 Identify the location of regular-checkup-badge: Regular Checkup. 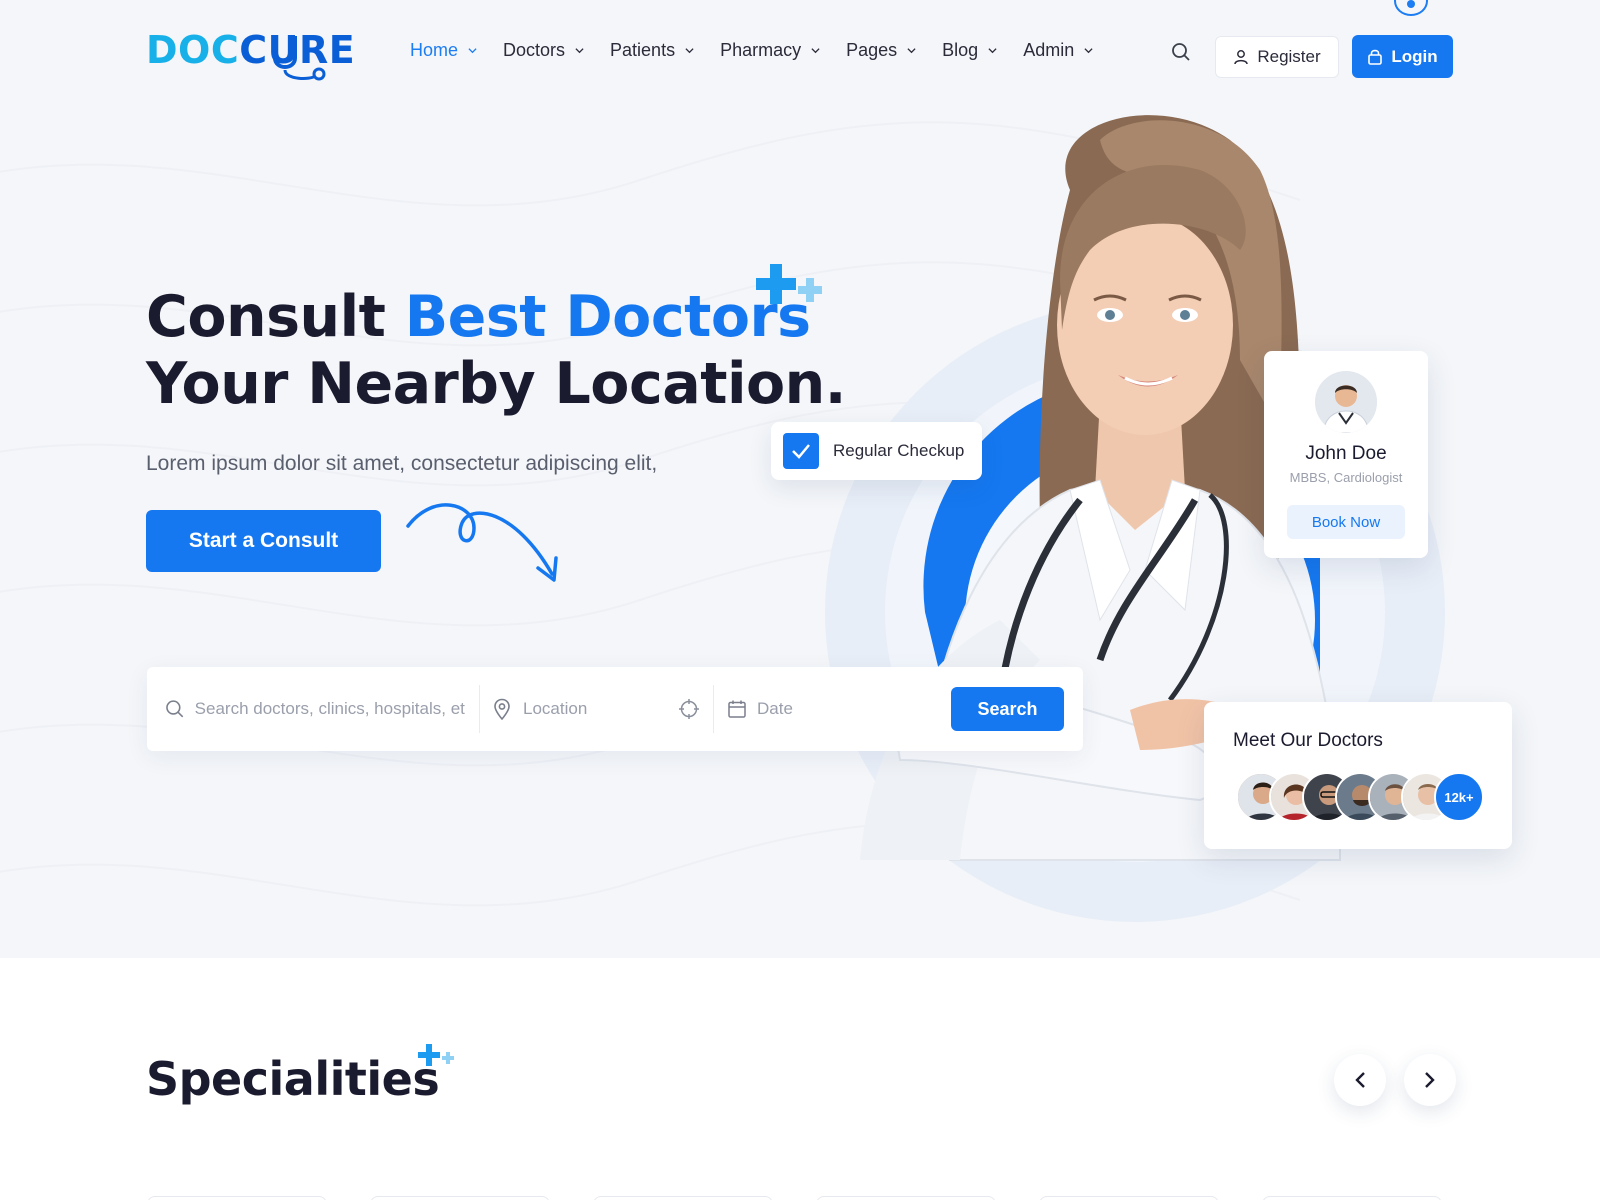
(876, 451).